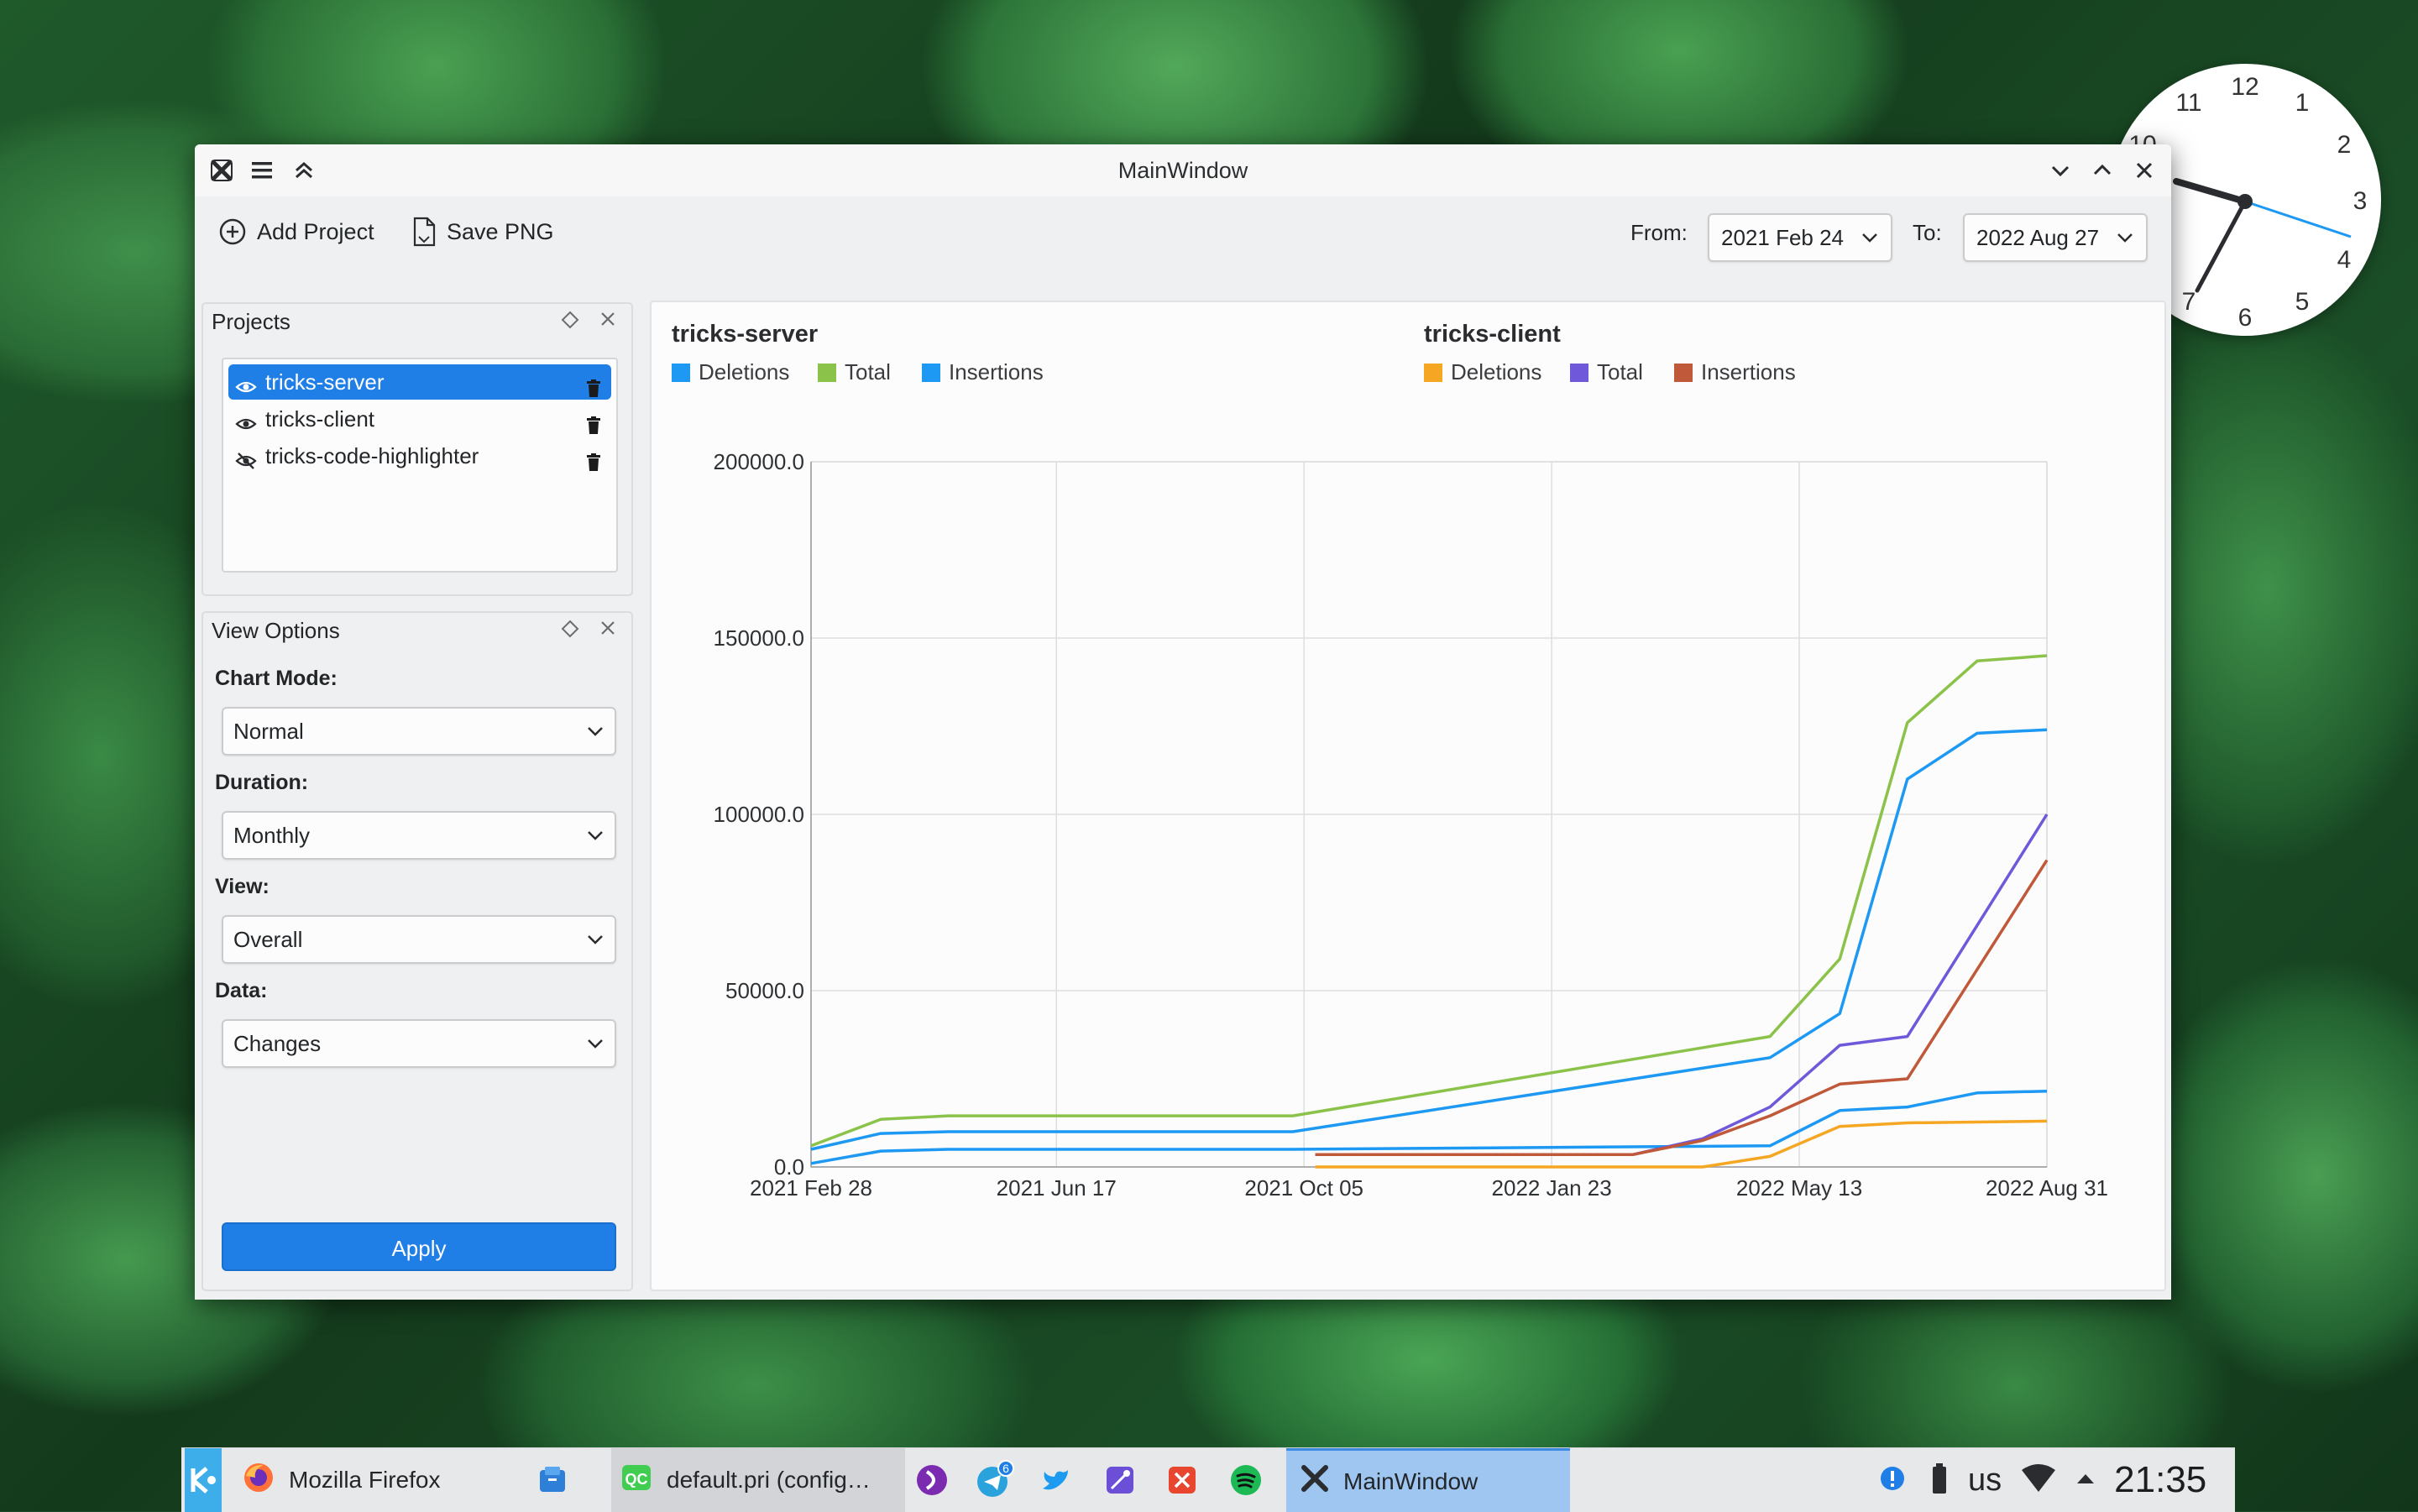  I want to click on add-circle-icon, so click(232, 231).